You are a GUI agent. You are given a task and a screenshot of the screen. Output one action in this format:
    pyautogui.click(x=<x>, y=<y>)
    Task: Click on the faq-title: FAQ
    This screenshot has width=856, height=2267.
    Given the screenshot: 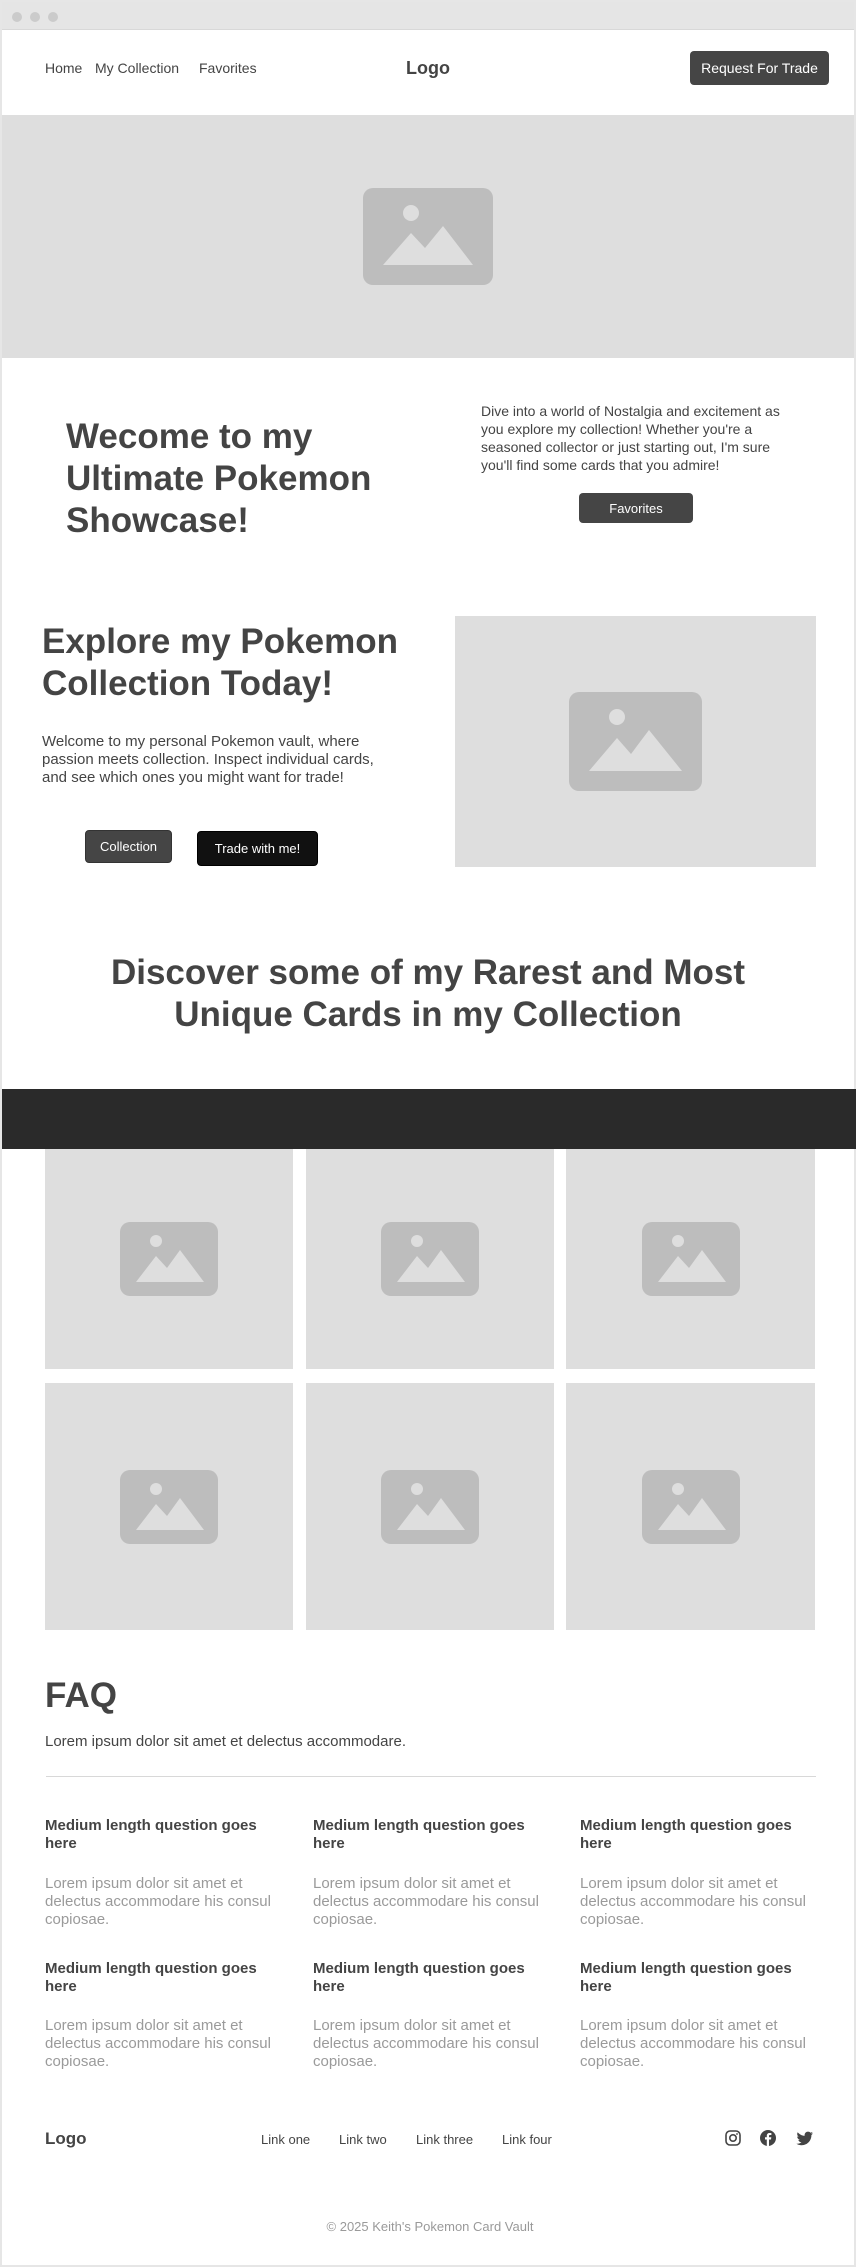 What is the action you would take?
    pyautogui.click(x=81, y=1695)
    